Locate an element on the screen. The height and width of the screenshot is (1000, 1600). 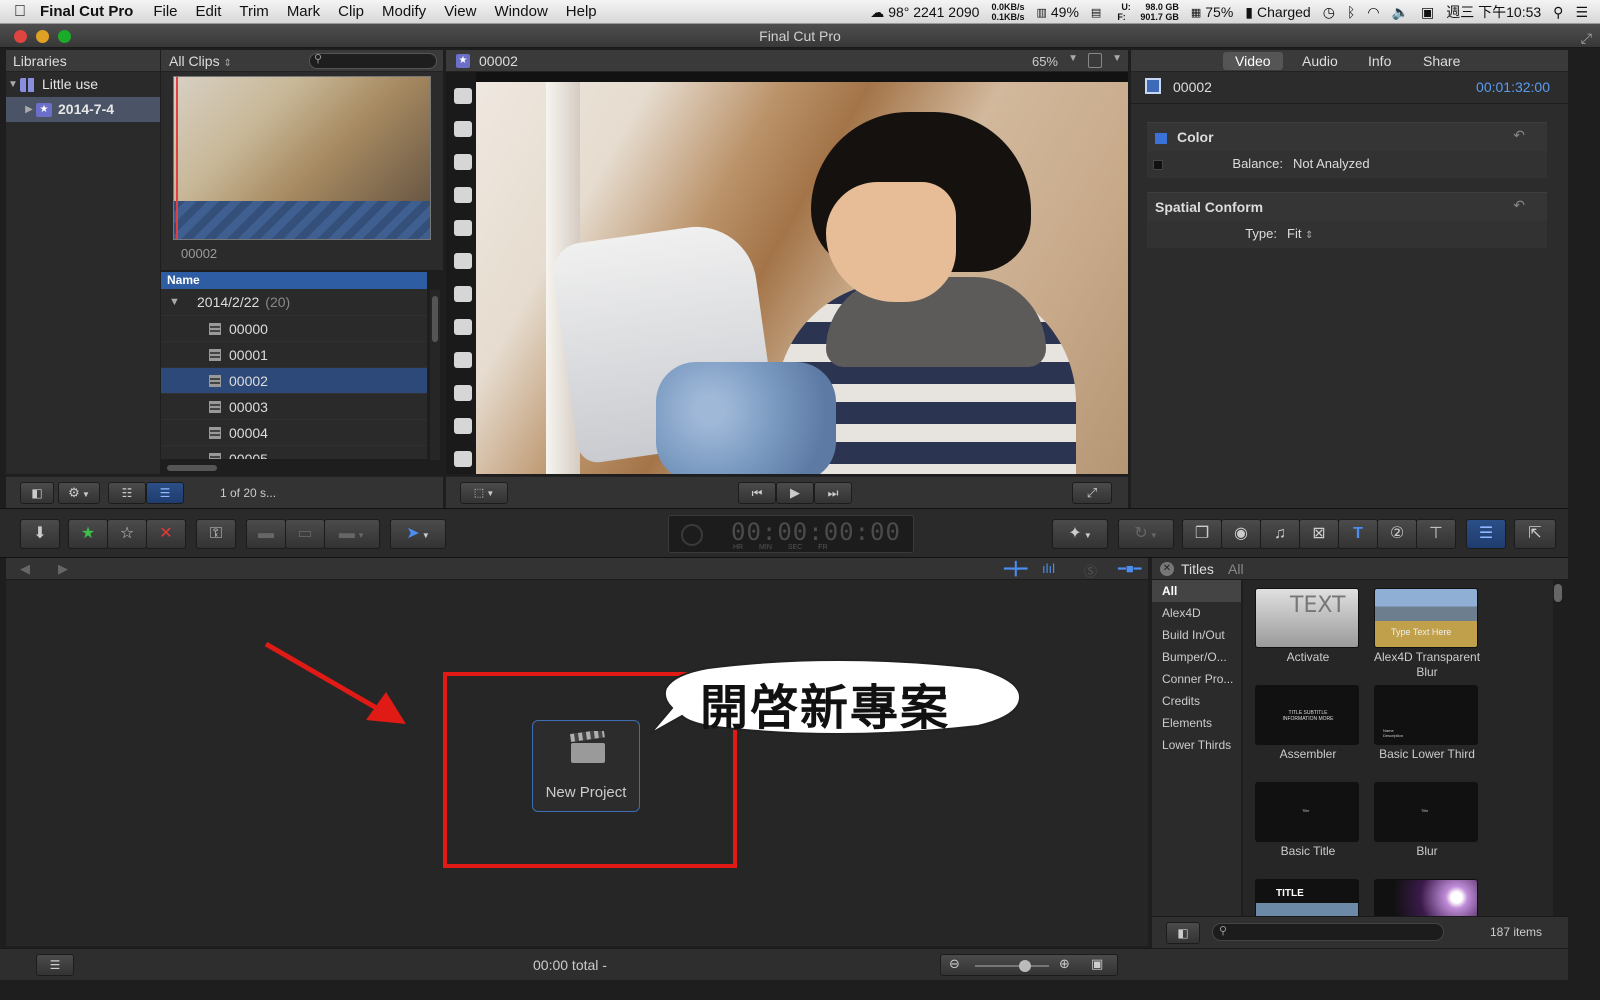
dashboard-timecode: 00:00:00:00 HR MIN SEC FR is located at coordinates (791, 534).